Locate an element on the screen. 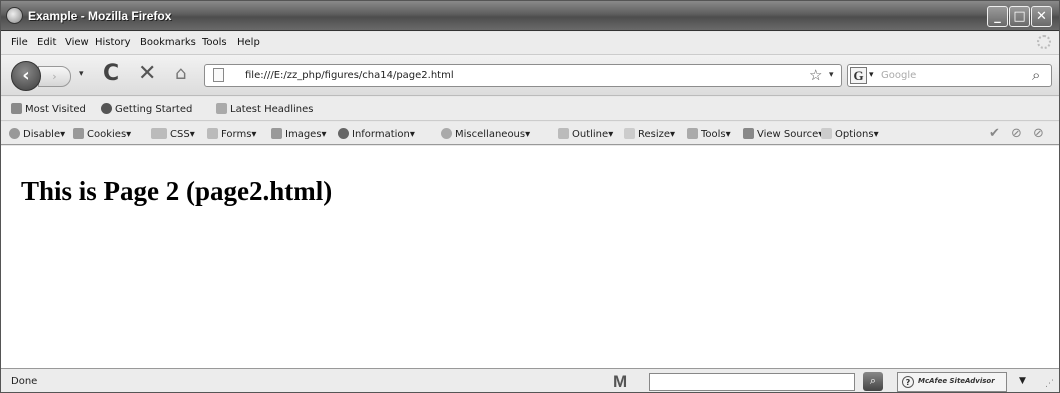 The image size is (1060, 393). dev-information: Information▾ is located at coordinates (376, 134).